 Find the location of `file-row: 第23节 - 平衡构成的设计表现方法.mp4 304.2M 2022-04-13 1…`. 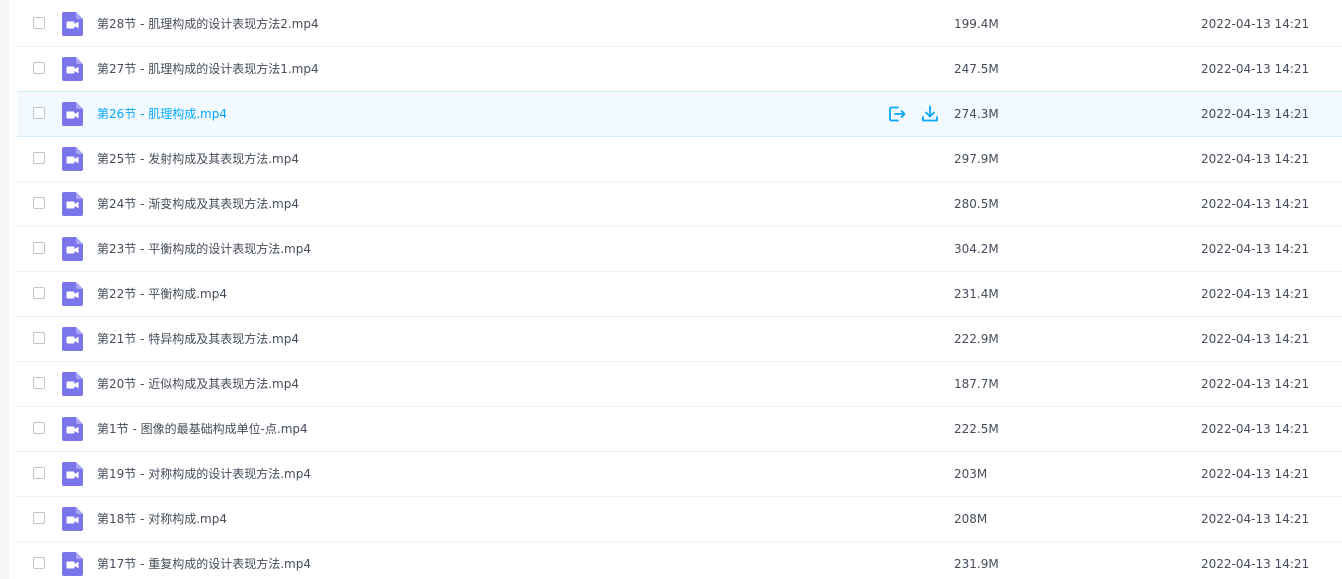

file-row: 第23节 - 平衡构成的设计表现方法.mp4 304.2M 2022-04-13 1… is located at coordinates (679, 249).